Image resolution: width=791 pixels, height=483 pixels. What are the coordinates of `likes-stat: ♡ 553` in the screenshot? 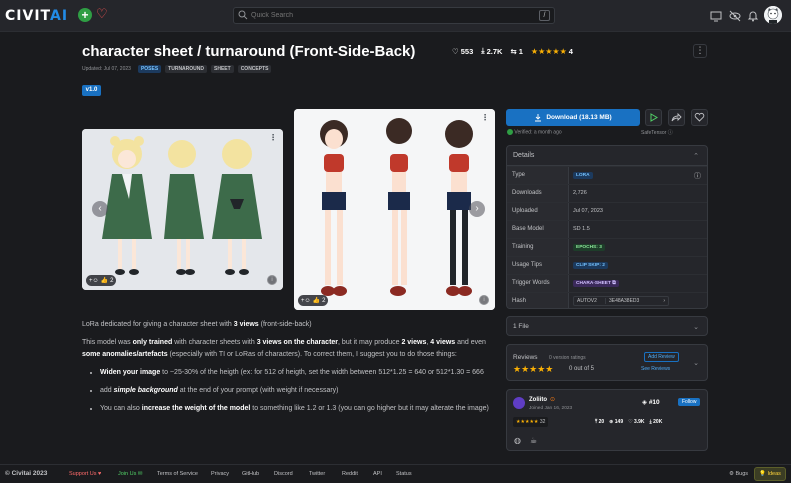 It's located at (462, 51).